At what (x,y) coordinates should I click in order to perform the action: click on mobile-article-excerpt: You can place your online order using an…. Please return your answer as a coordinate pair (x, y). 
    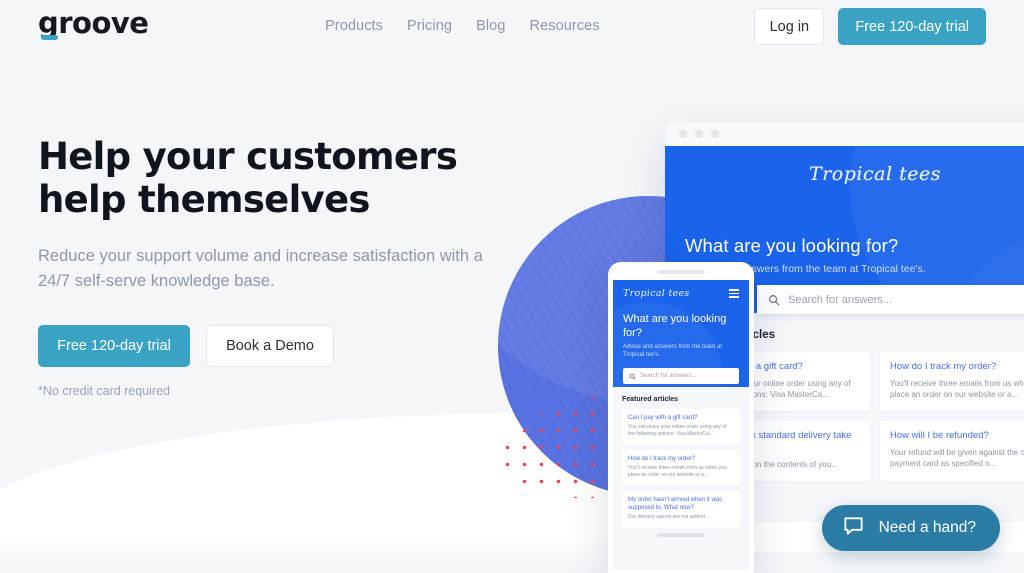
    Looking at the image, I should click on (677, 430).